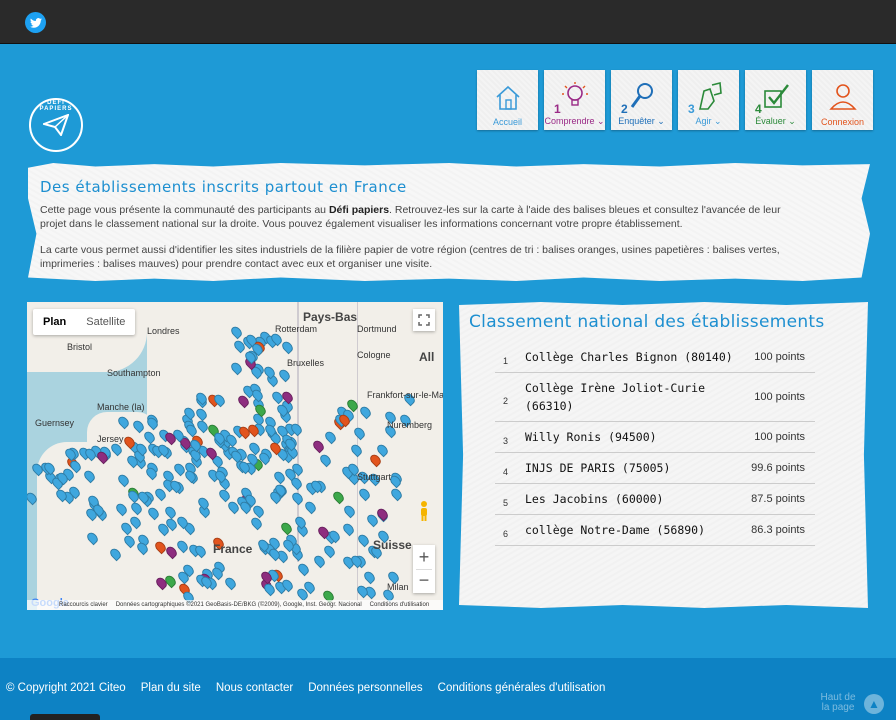 The height and width of the screenshot is (720, 896). I want to click on ranking-points: 87.5 points, so click(783, 499).